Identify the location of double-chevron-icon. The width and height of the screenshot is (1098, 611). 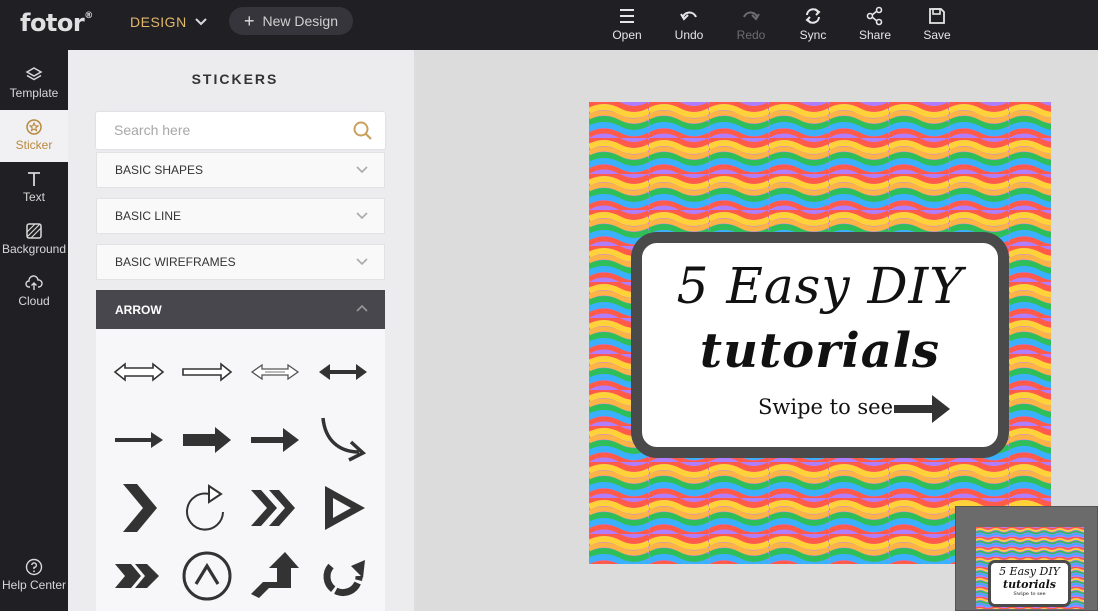
(275, 508).